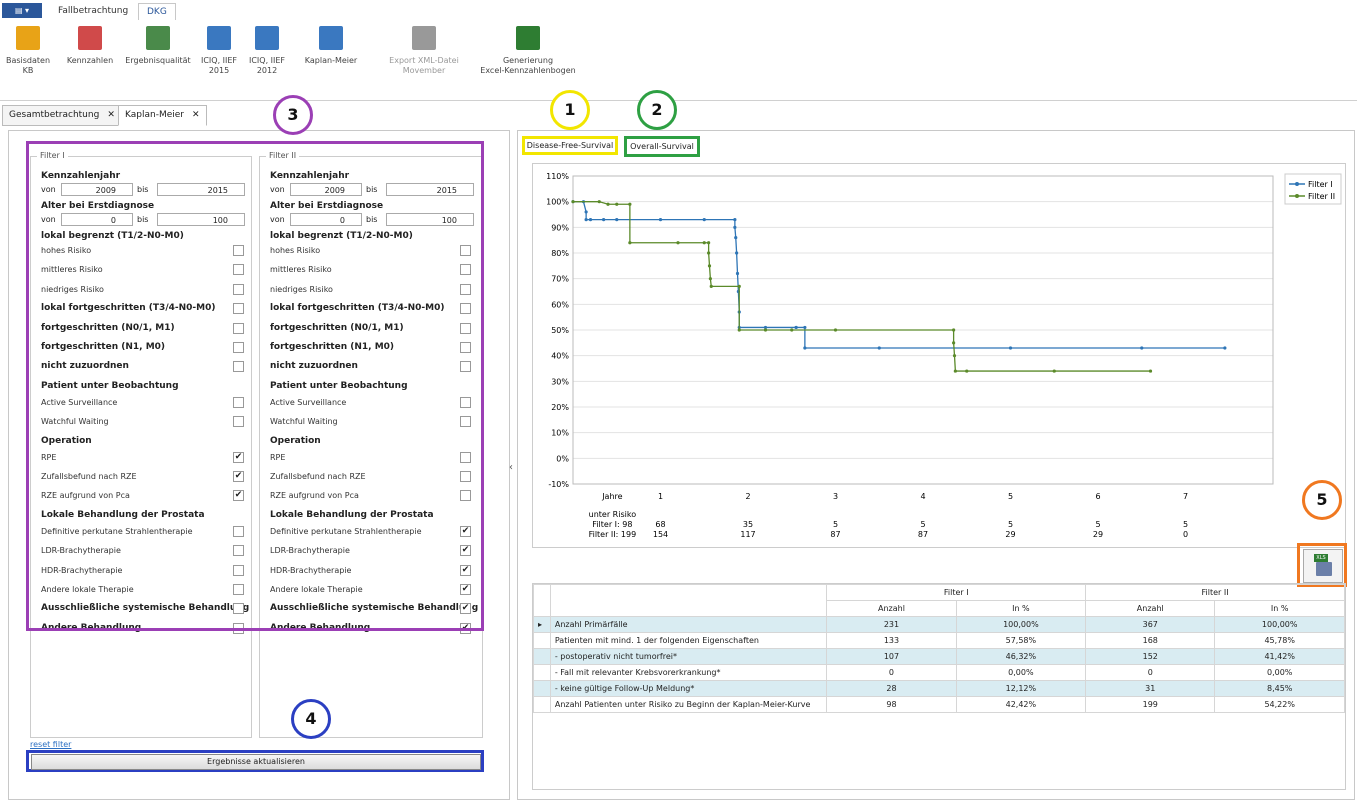 This screenshot has width=1357, height=803. I want to click on y-tick-label: 80%, so click(560, 253).